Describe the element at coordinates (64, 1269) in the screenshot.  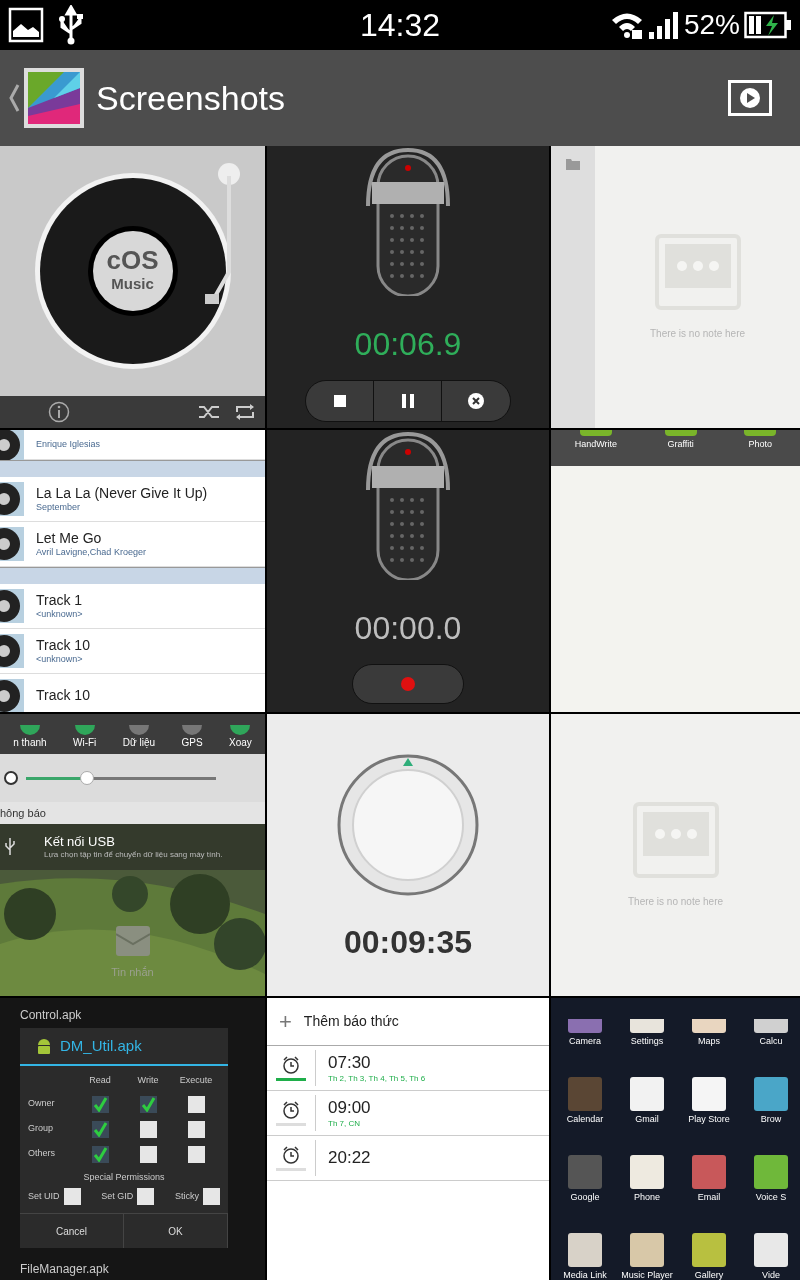
I see `file-name: FileManager.apk` at that location.